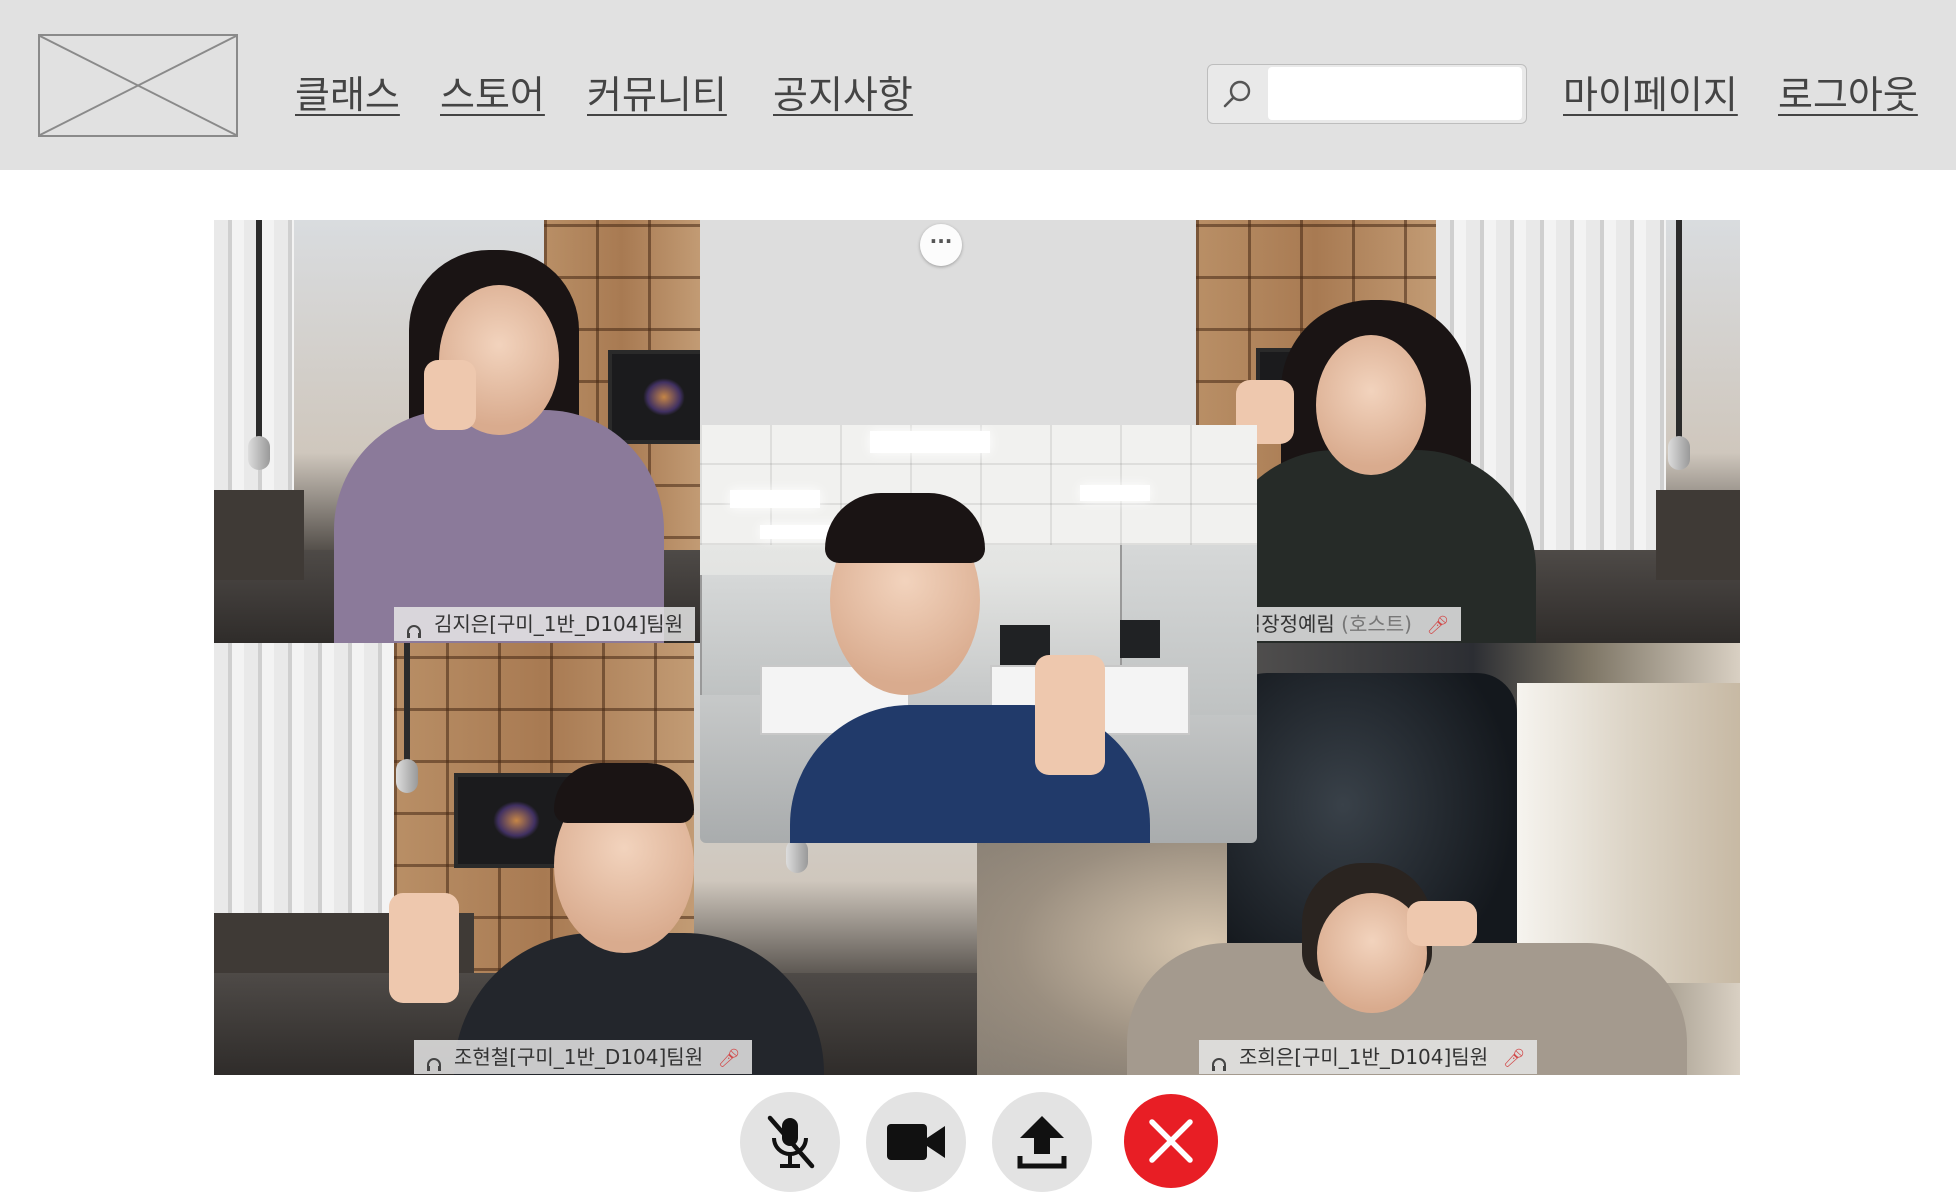 This screenshot has width=1956, height=1200. I want to click on logo-placeholder, so click(138, 85).